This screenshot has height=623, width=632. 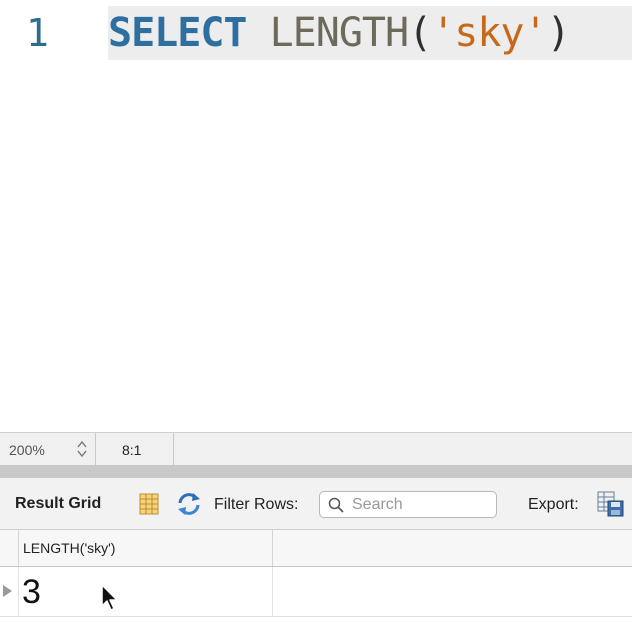 What do you see at coordinates (145, 592) in the screenshot?
I see `table-cell: 3` at bounding box center [145, 592].